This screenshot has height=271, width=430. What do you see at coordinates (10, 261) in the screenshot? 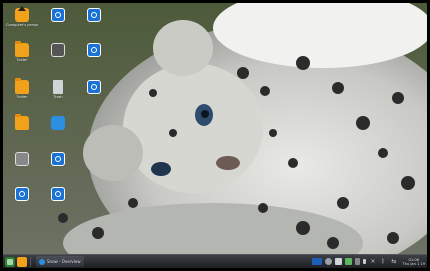
I see `app-launcher-icon` at bounding box center [10, 261].